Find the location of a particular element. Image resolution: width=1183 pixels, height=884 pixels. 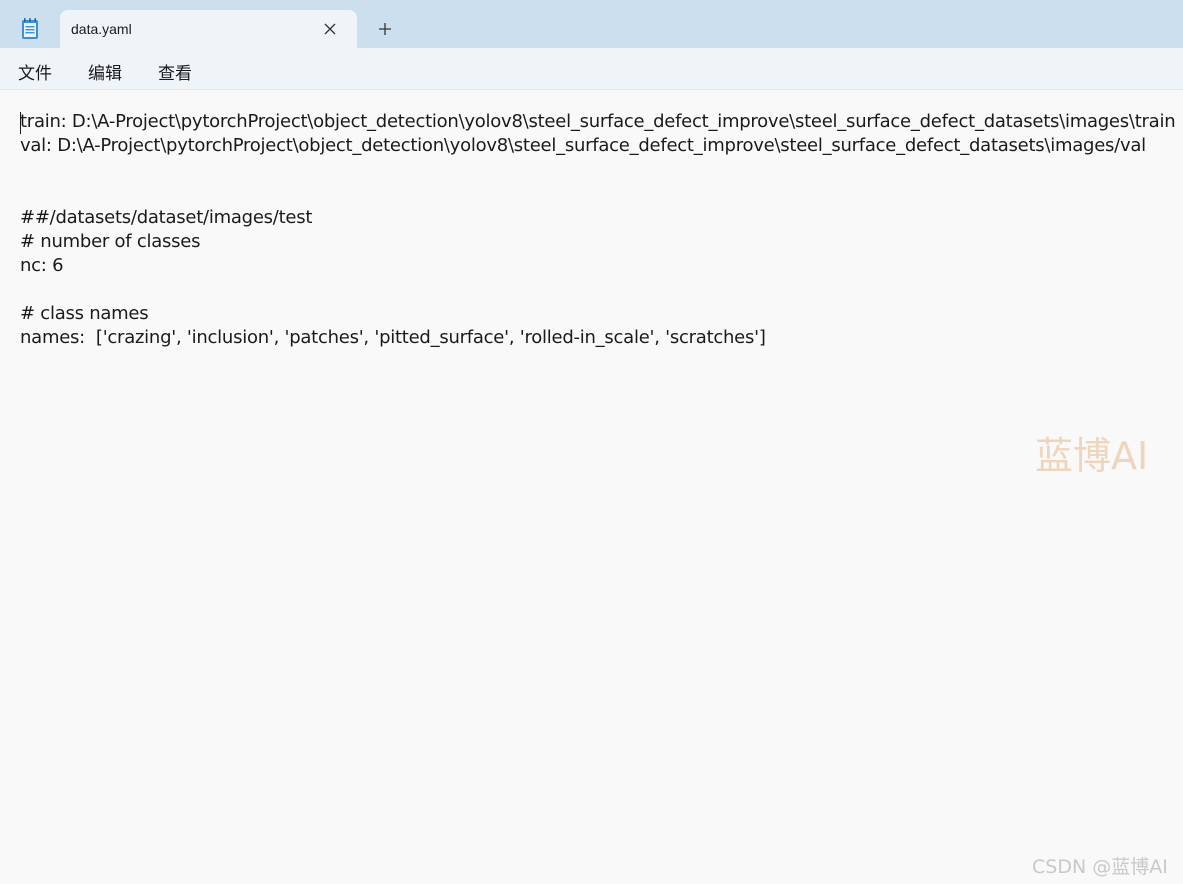

tab-strip: data.yaml is located at coordinates (591, 24).